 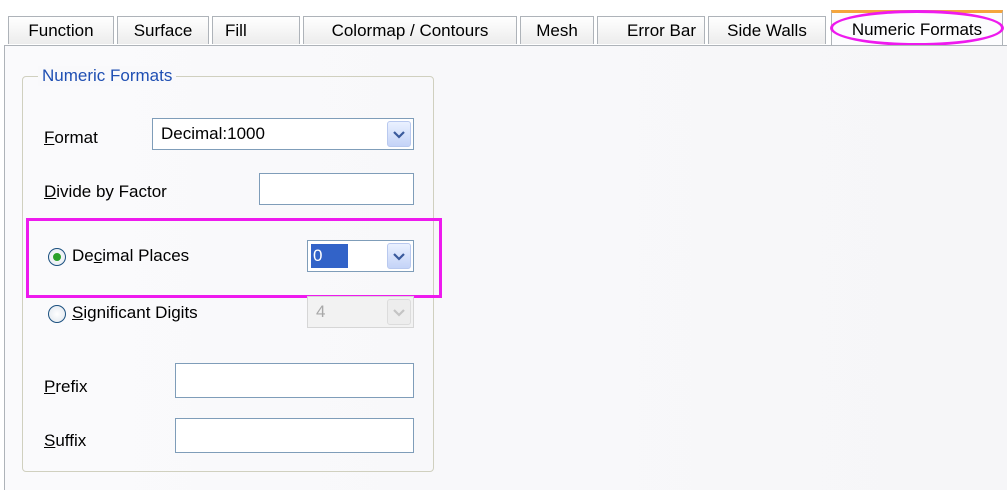 I want to click on divide-label-rest: ivide by Factor, so click(x=111, y=191).